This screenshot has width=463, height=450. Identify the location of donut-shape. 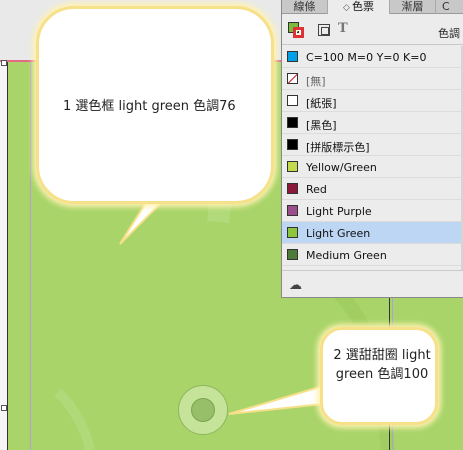
(203, 410).